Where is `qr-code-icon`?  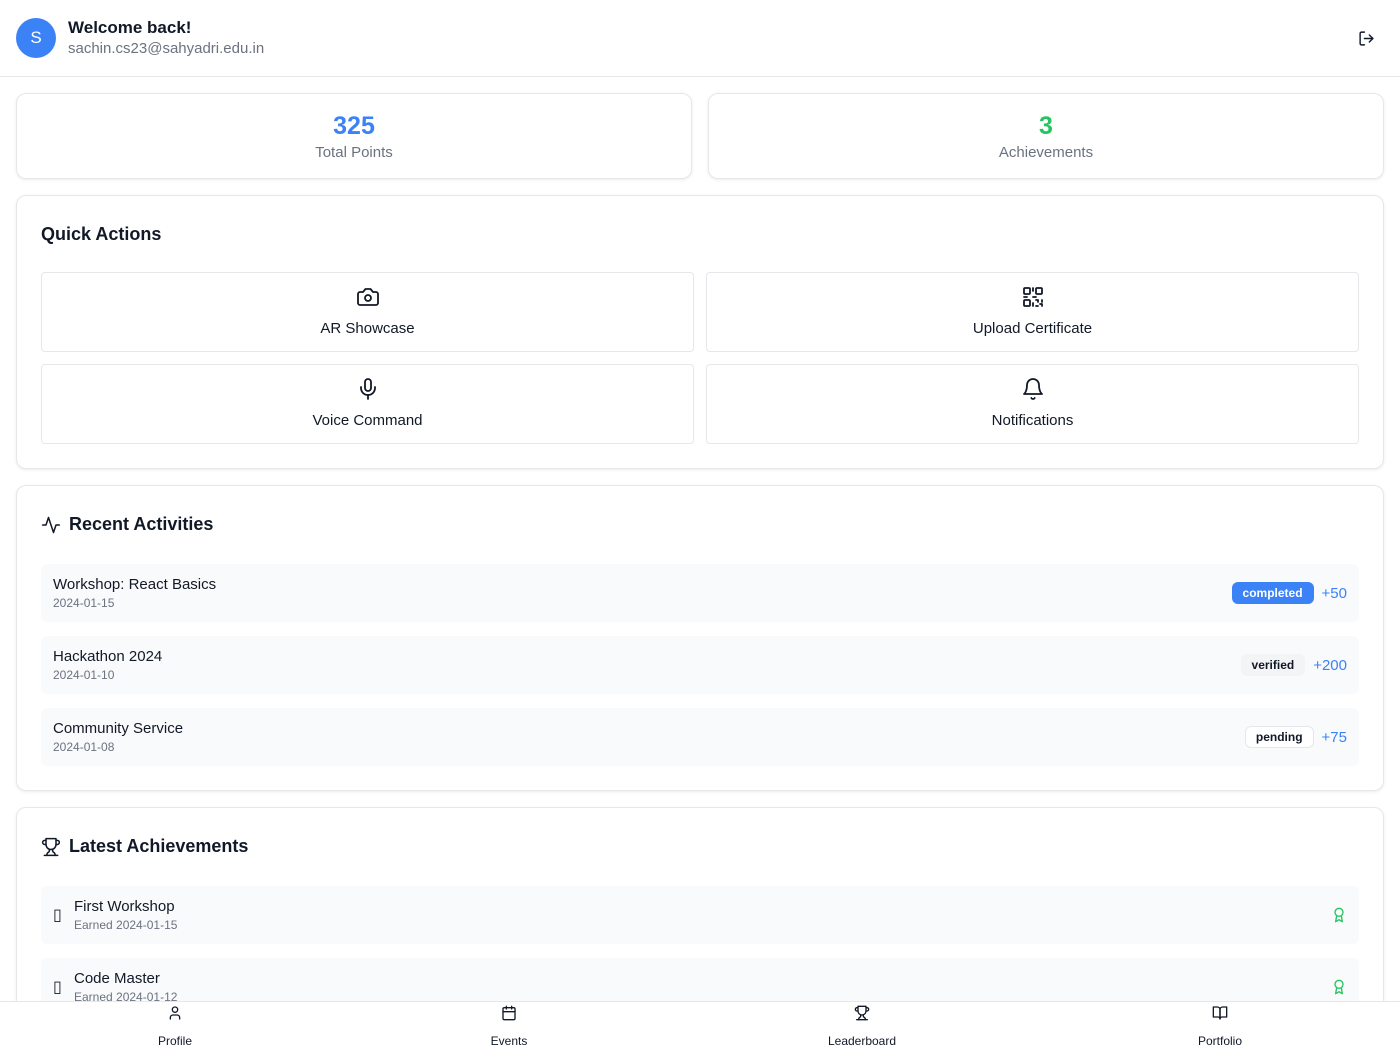
qr-code-icon is located at coordinates (1033, 297).